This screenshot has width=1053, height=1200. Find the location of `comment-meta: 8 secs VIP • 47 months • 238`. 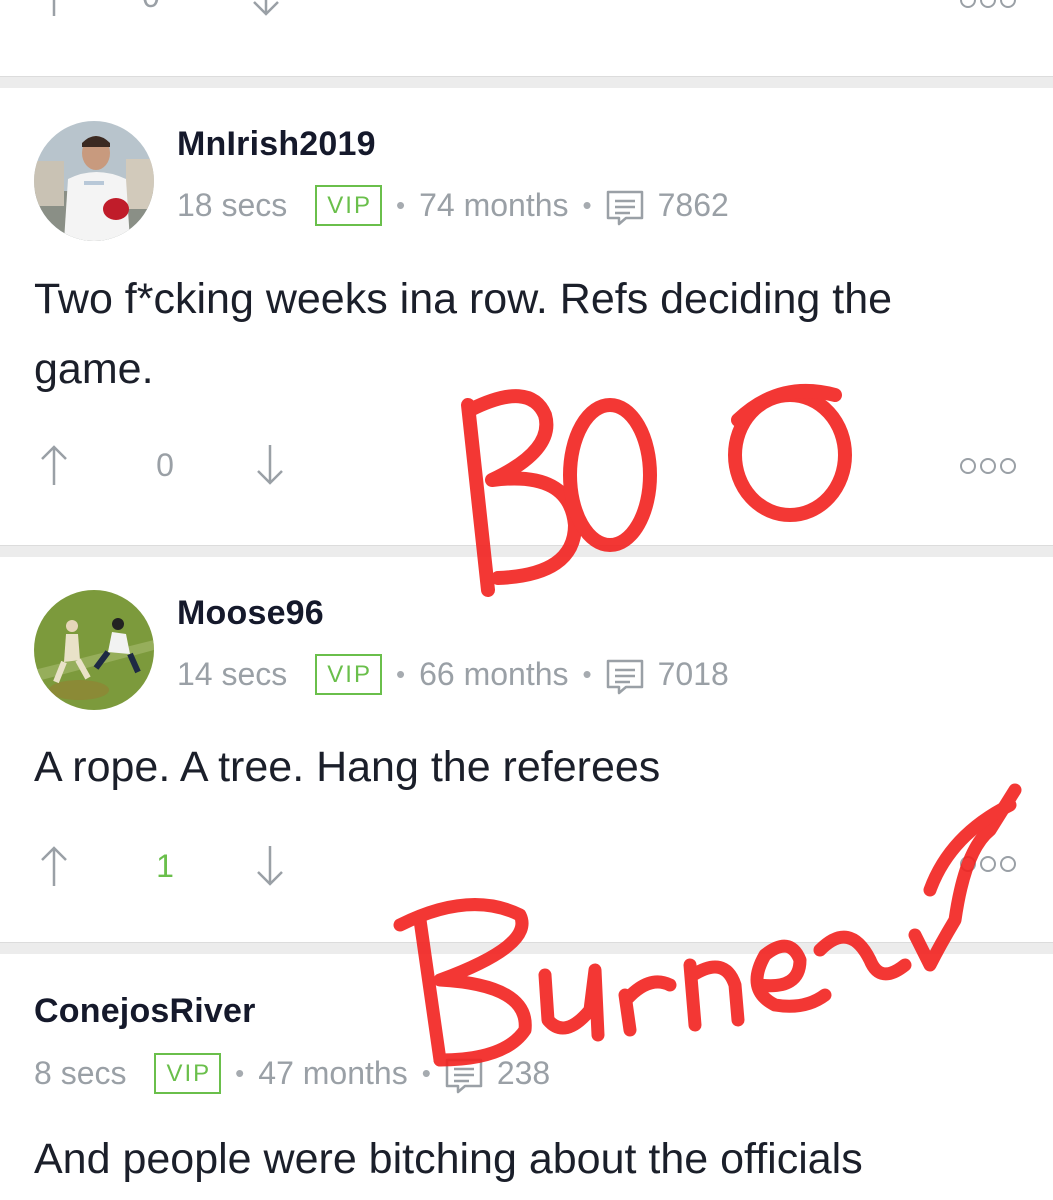

comment-meta: 8 secs VIP • 47 months • 238 is located at coordinates (292, 1073).